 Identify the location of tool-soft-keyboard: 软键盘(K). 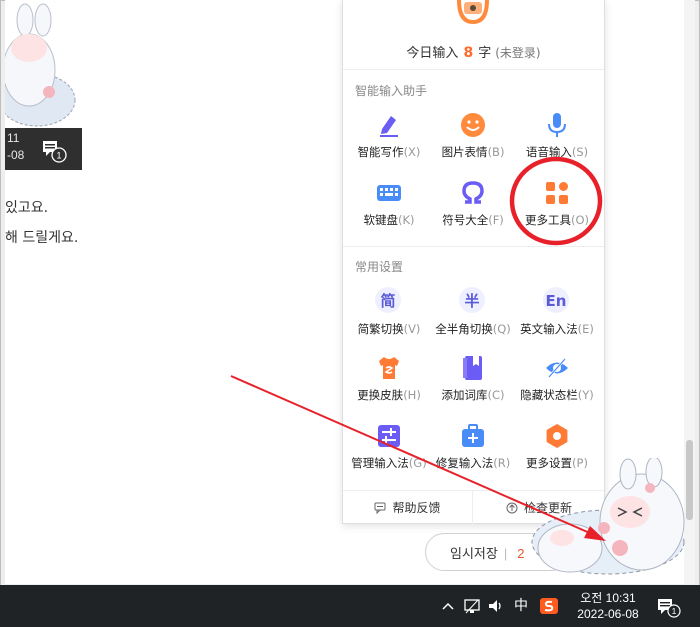
(389, 210).